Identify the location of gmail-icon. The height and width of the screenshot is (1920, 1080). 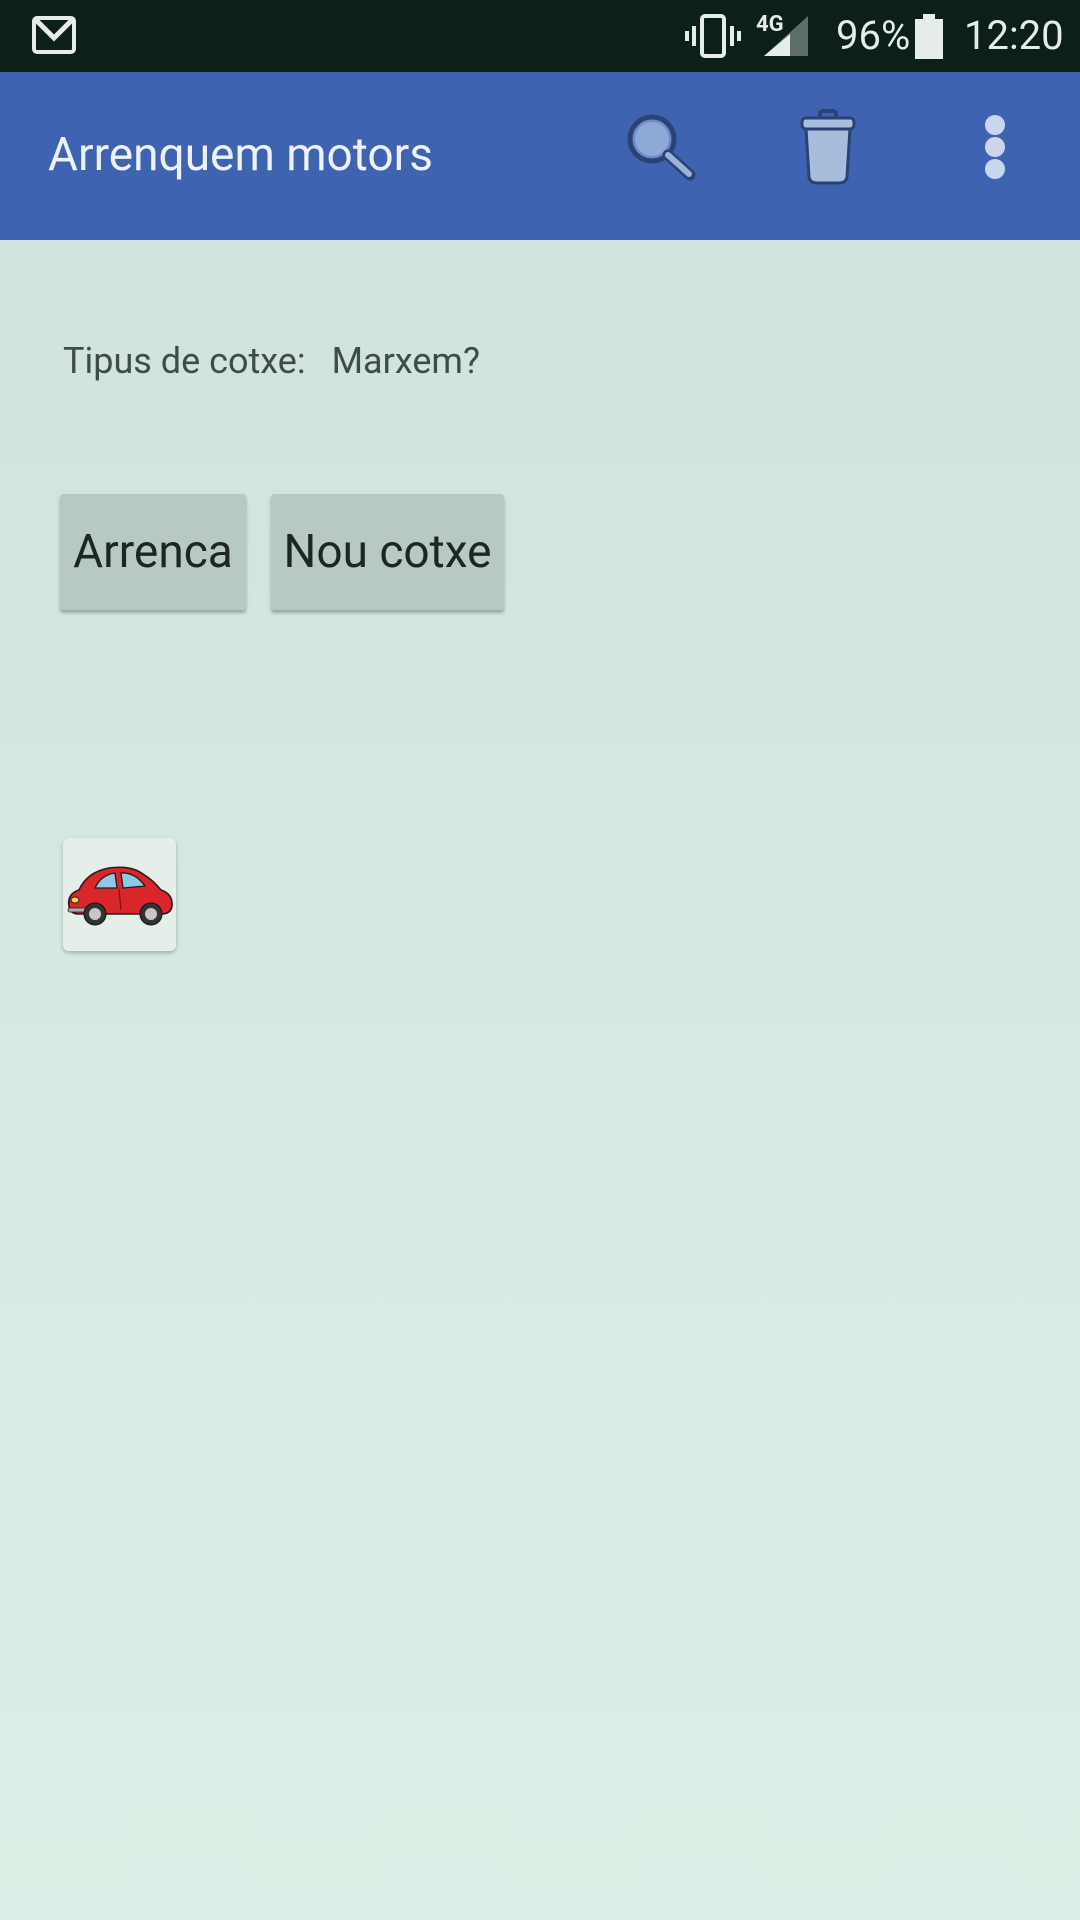
(54, 35).